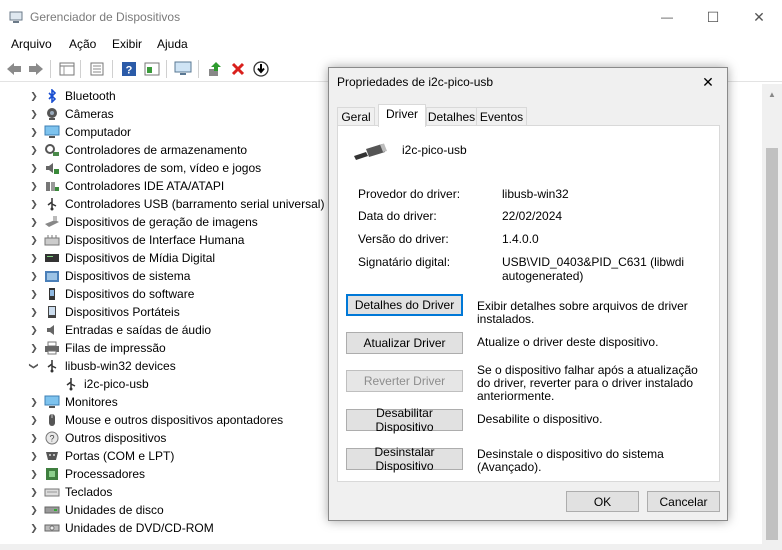  I want to click on sound-icon, so click(52, 168).